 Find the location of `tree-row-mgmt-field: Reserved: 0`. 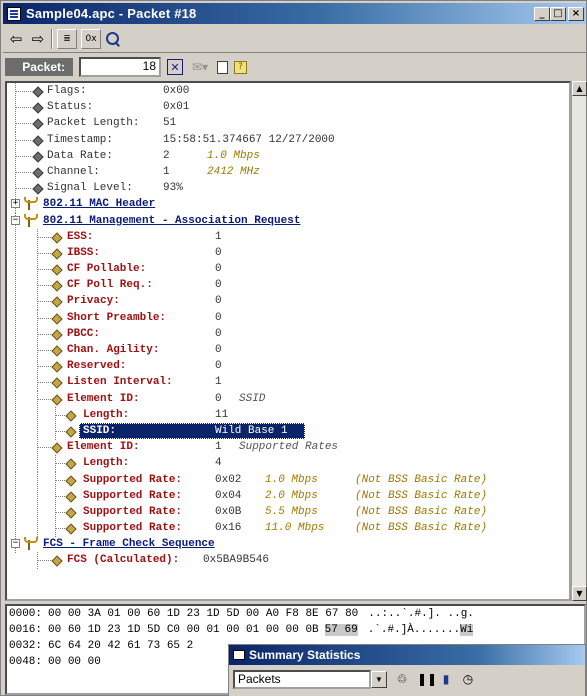

tree-row-mgmt-field: Reserved: 0 is located at coordinates (288, 367).